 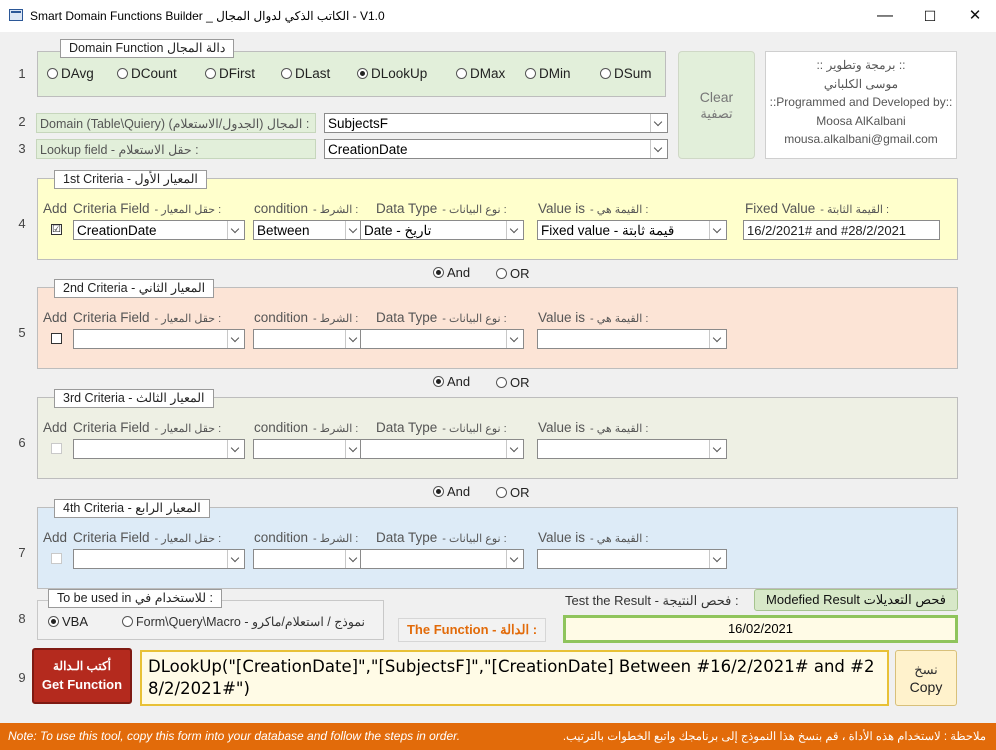 What do you see at coordinates (496, 123) in the screenshot?
I see `domain-select: SubjectsF` at bounding box center [496, 123].